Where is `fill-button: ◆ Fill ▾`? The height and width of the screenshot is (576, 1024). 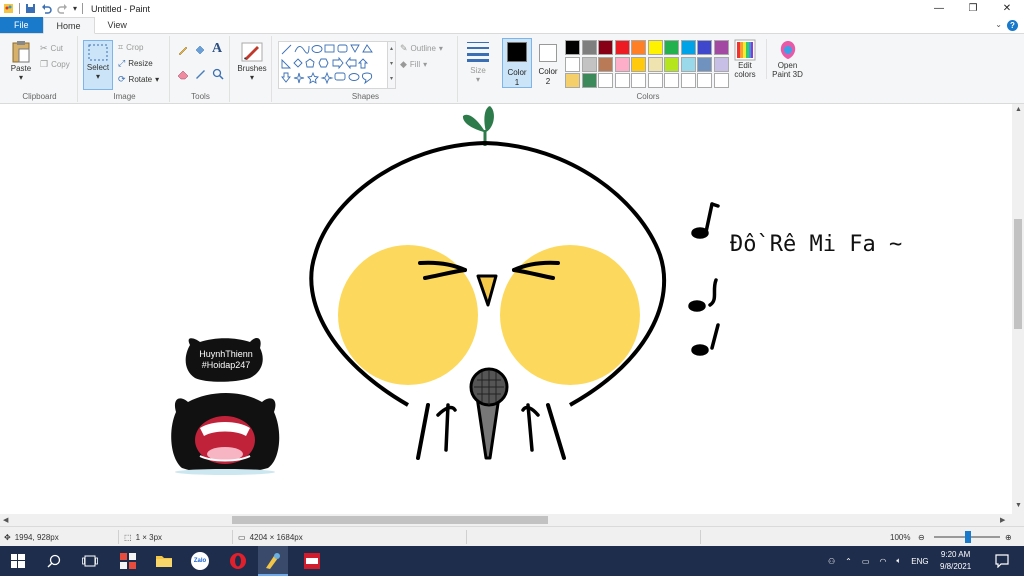 fill-button: ◆ Fill ▾ is located at coordinates (413, 64).